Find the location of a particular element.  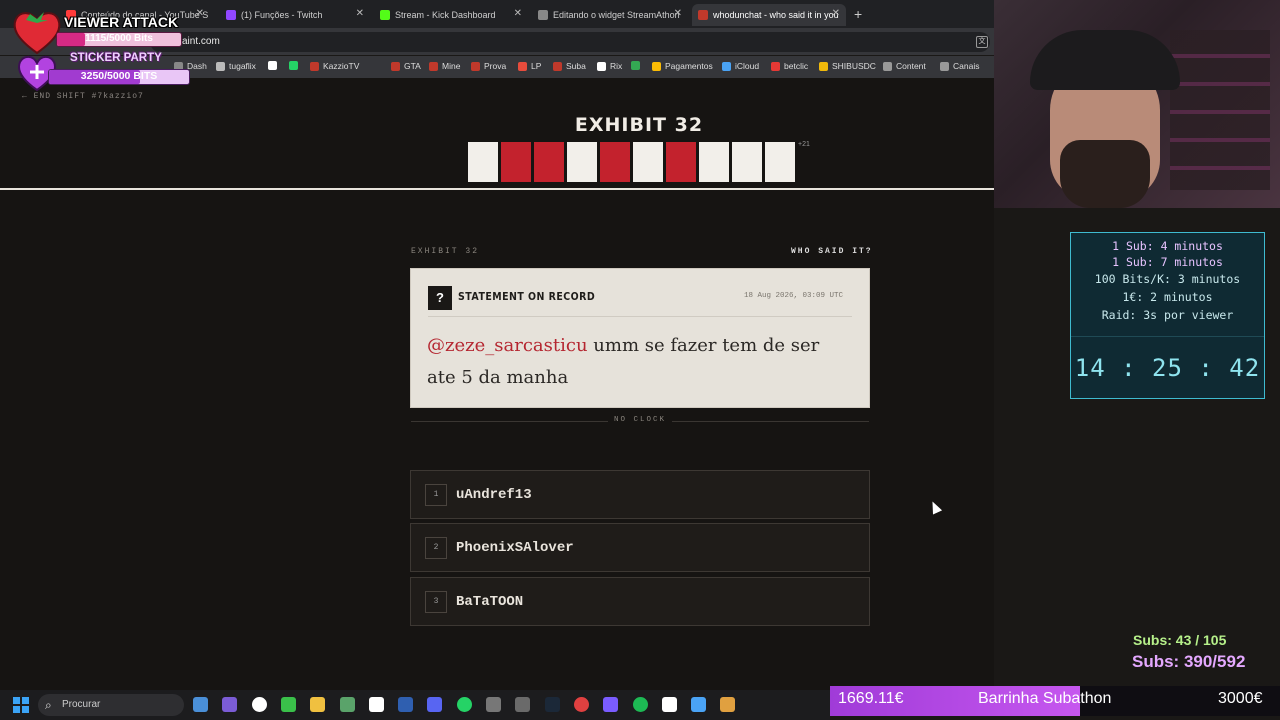

subathon-bar-title: Barrinha Subathon is located at coordinates (1045, 698).